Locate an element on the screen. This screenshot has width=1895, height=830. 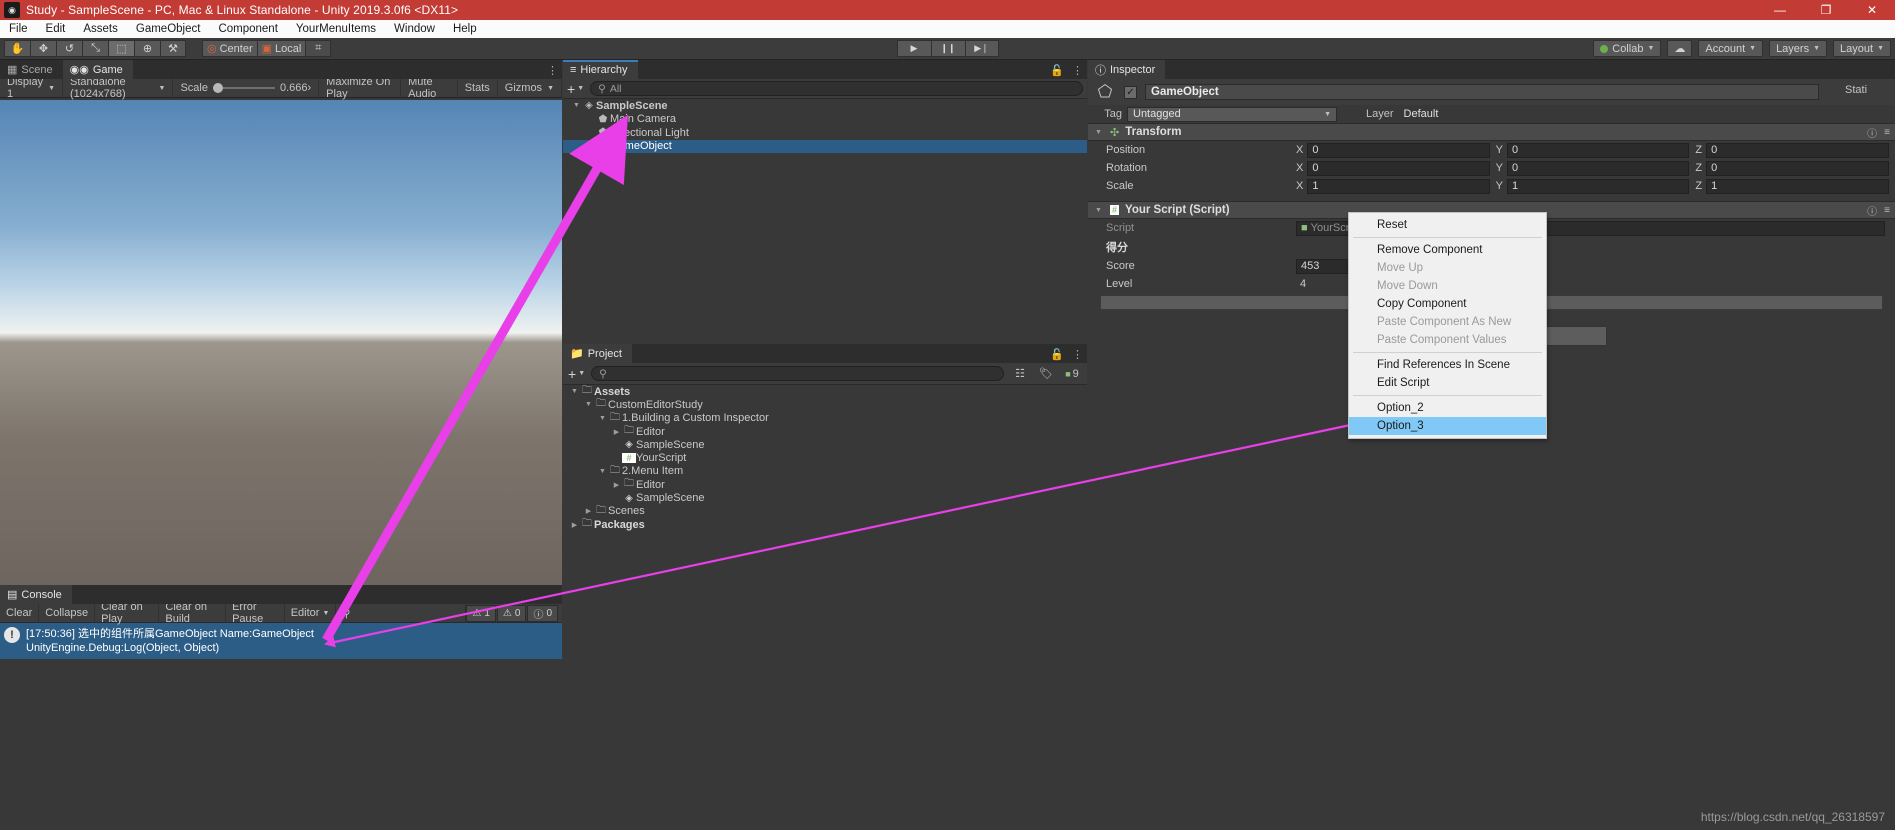
cloud-button: ☁ is located at coordinates (1680, 48).